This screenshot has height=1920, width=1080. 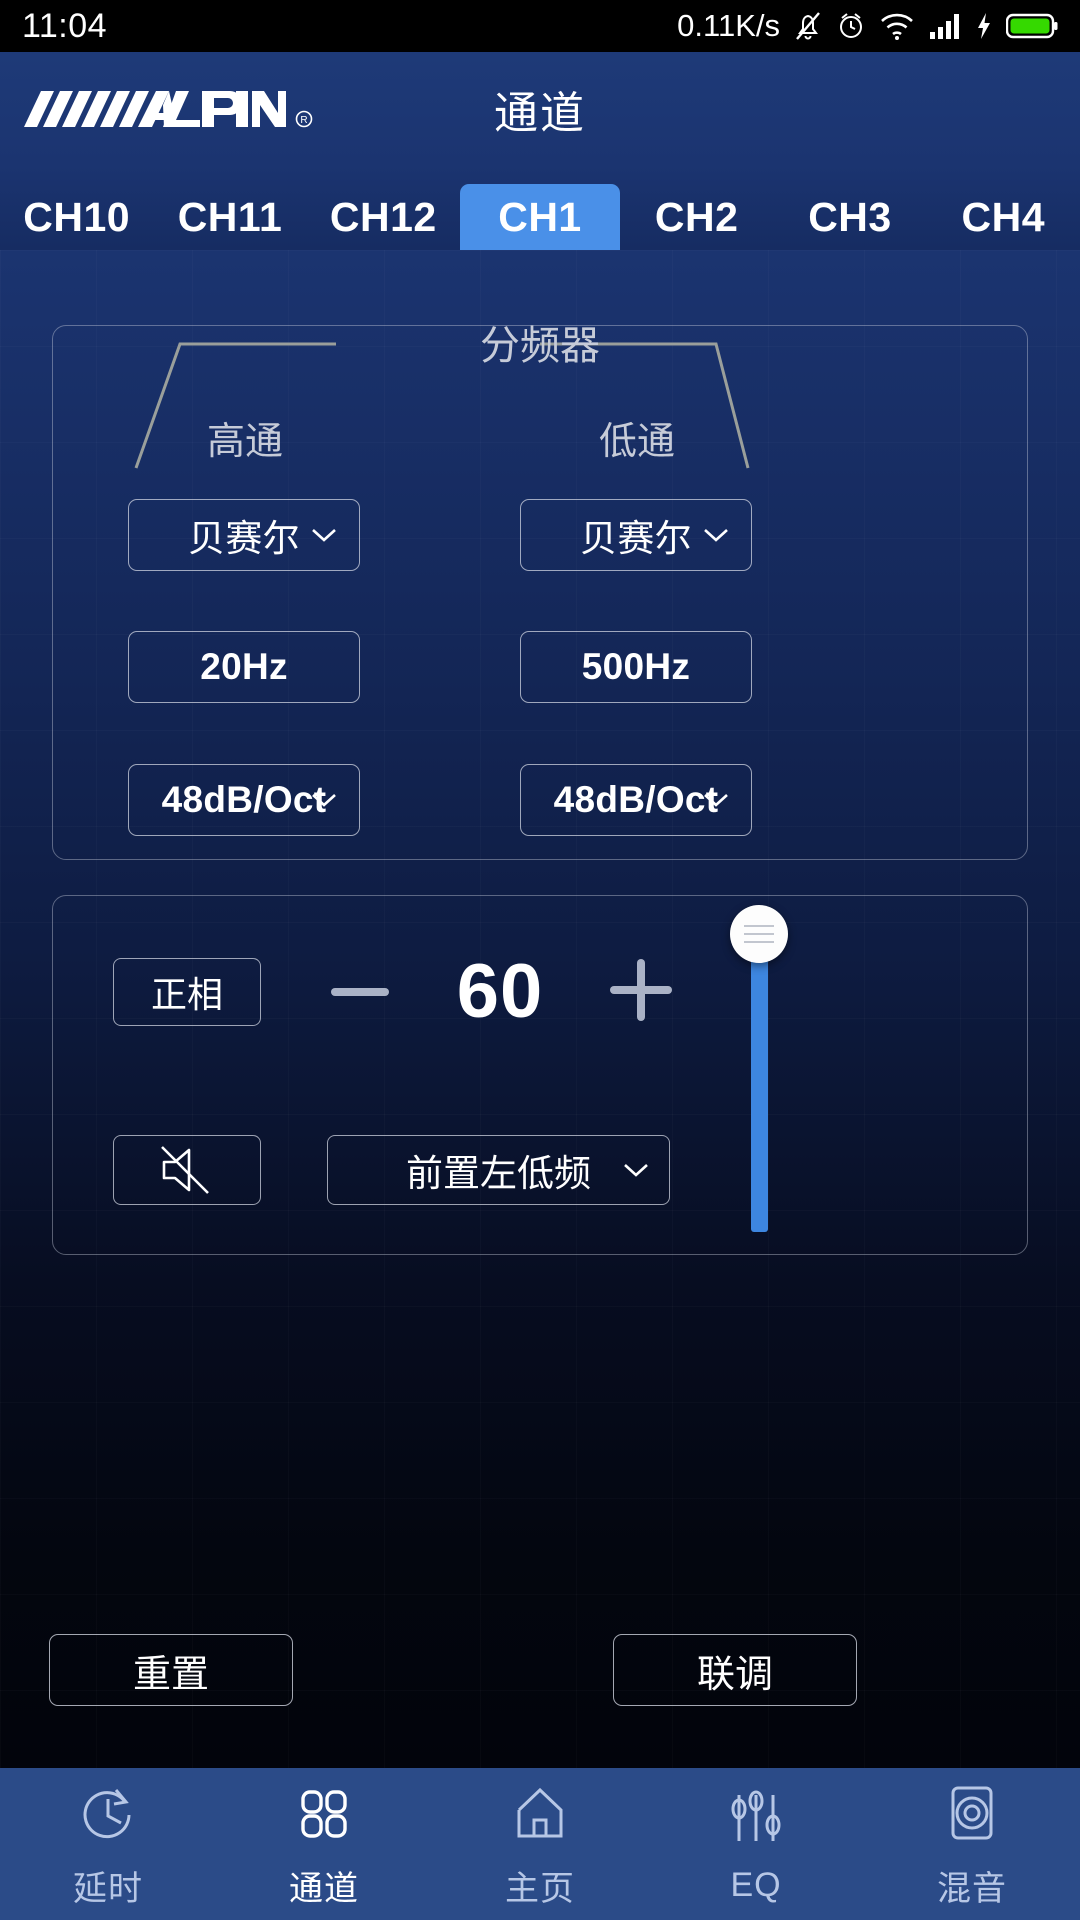 I want to click on low-pass-label: 低通, so click(x=636, y=442).